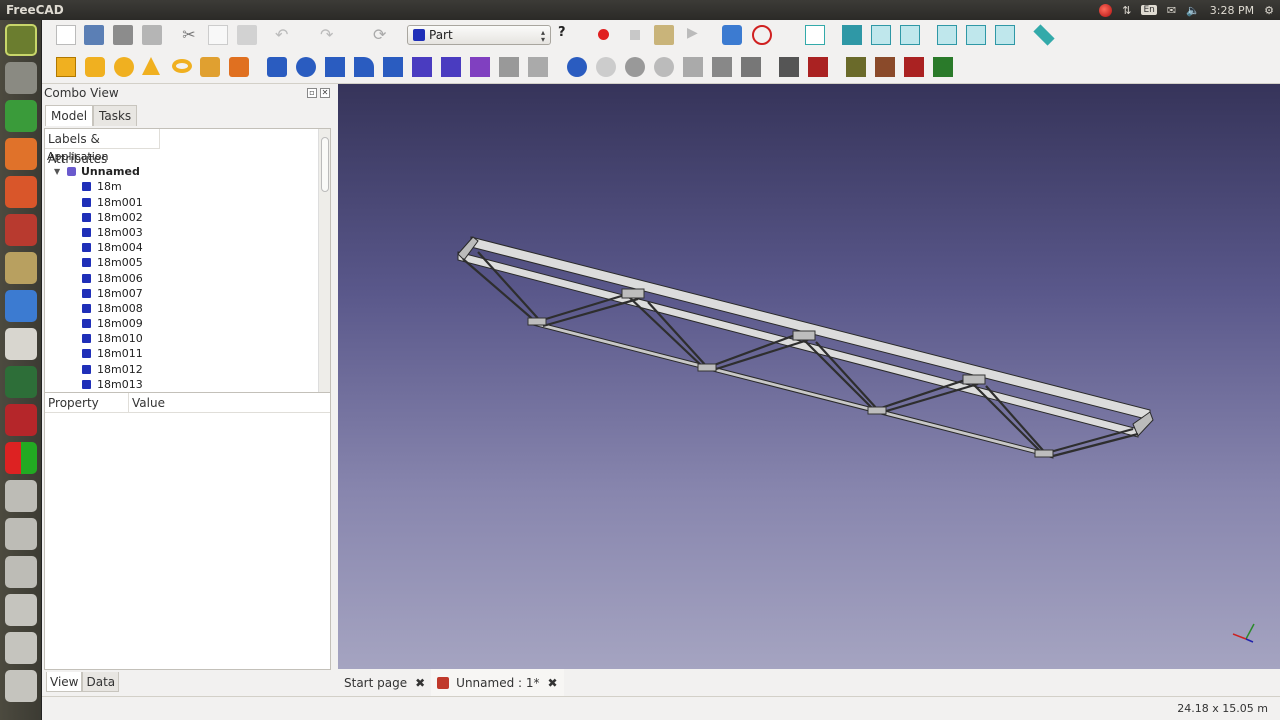 This screenshot has width=1280, height=720. I want to click on tree-object-item: 18m006, so click(187, 278).